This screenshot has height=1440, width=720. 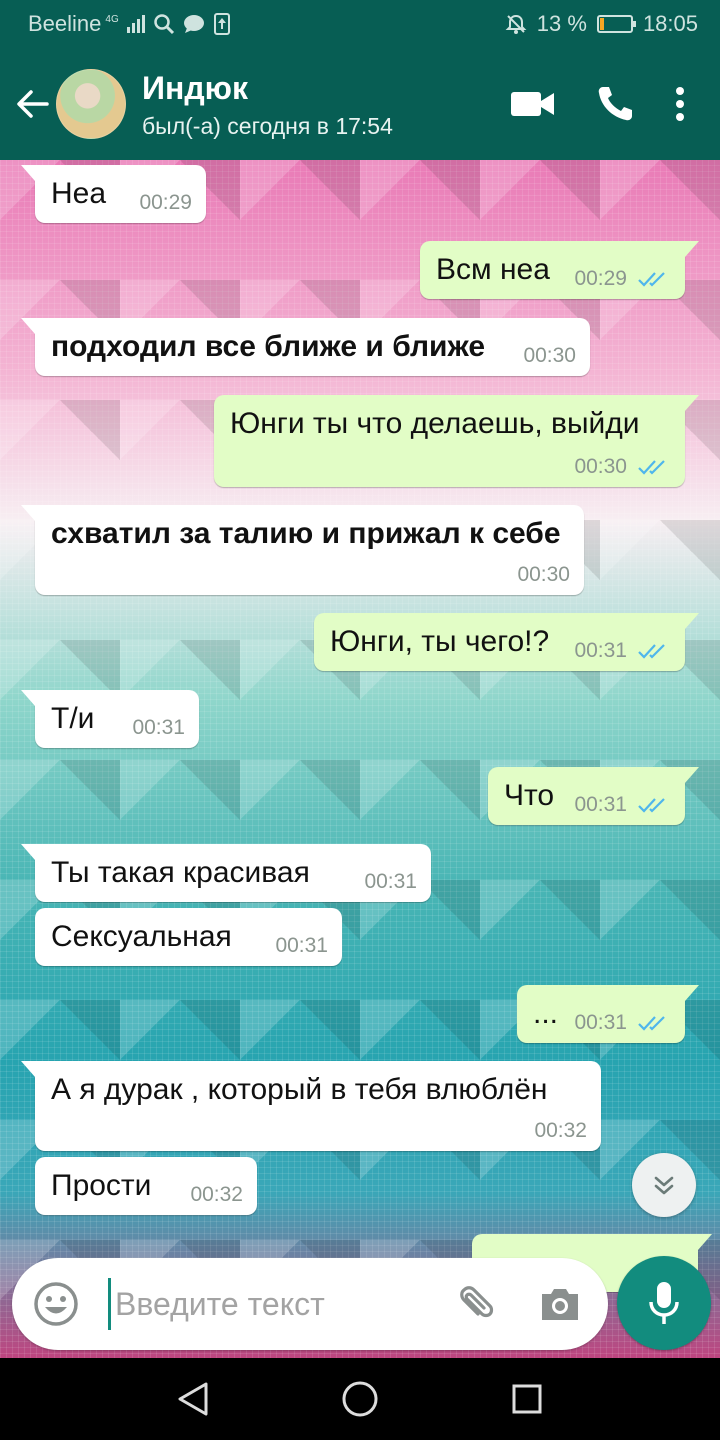 What do you see at coordinates (456, 441) in the screenshot?
I see `message-outgoing: Юнги ты что делаешь, выйди 00:30` at bounding box center [456, 441].